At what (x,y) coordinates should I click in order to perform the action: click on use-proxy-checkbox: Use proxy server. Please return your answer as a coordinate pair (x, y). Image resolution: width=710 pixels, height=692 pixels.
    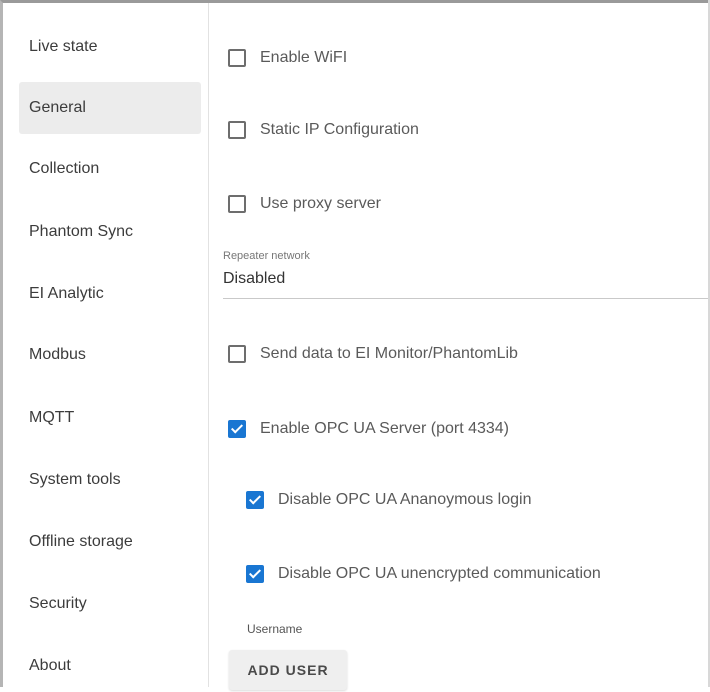
    Looking at the image, I should click on (304, 204).